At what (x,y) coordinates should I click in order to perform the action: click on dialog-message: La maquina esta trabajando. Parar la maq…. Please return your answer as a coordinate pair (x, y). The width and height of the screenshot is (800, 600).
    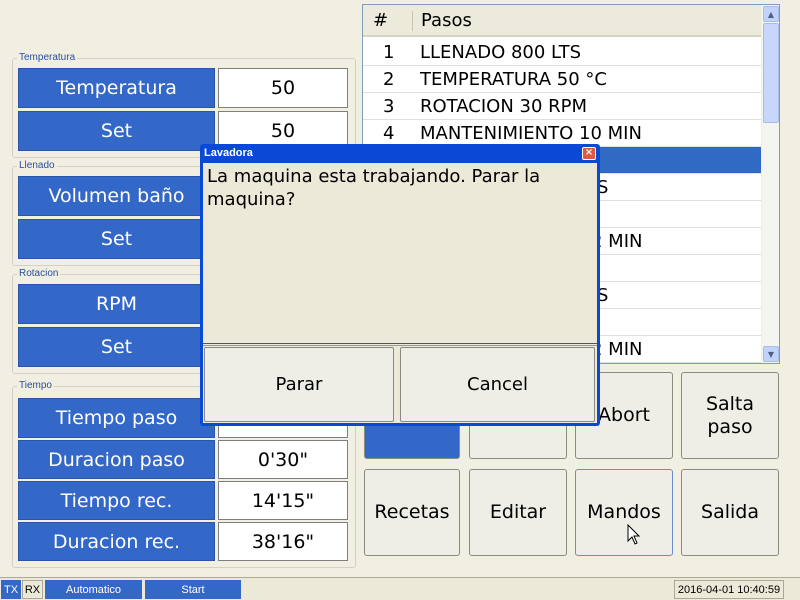
    Looking at the image, I should click on (374, 188).